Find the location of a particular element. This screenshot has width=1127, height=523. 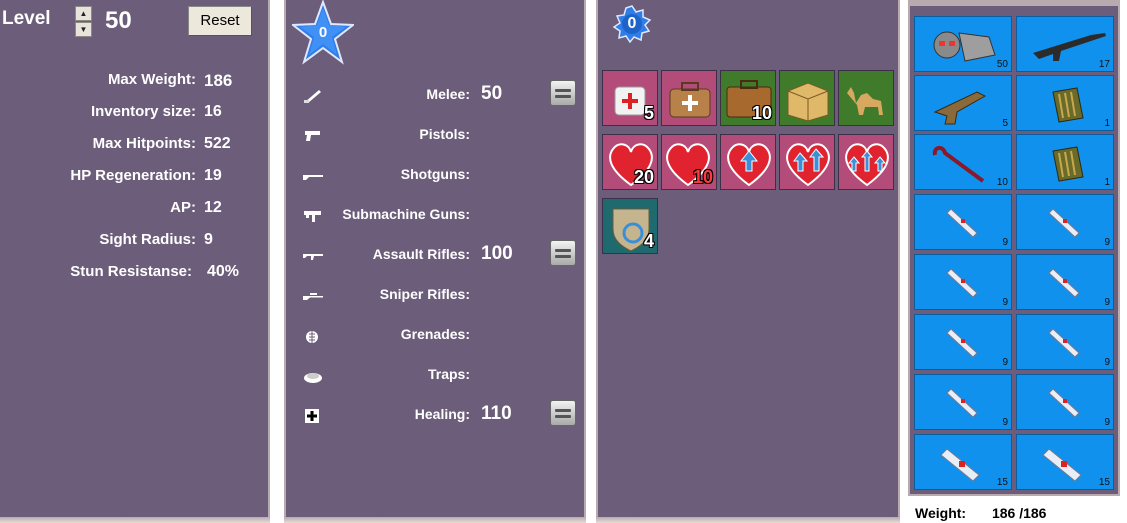

assault-rifle-icon is located at coordinates (1069, 47).